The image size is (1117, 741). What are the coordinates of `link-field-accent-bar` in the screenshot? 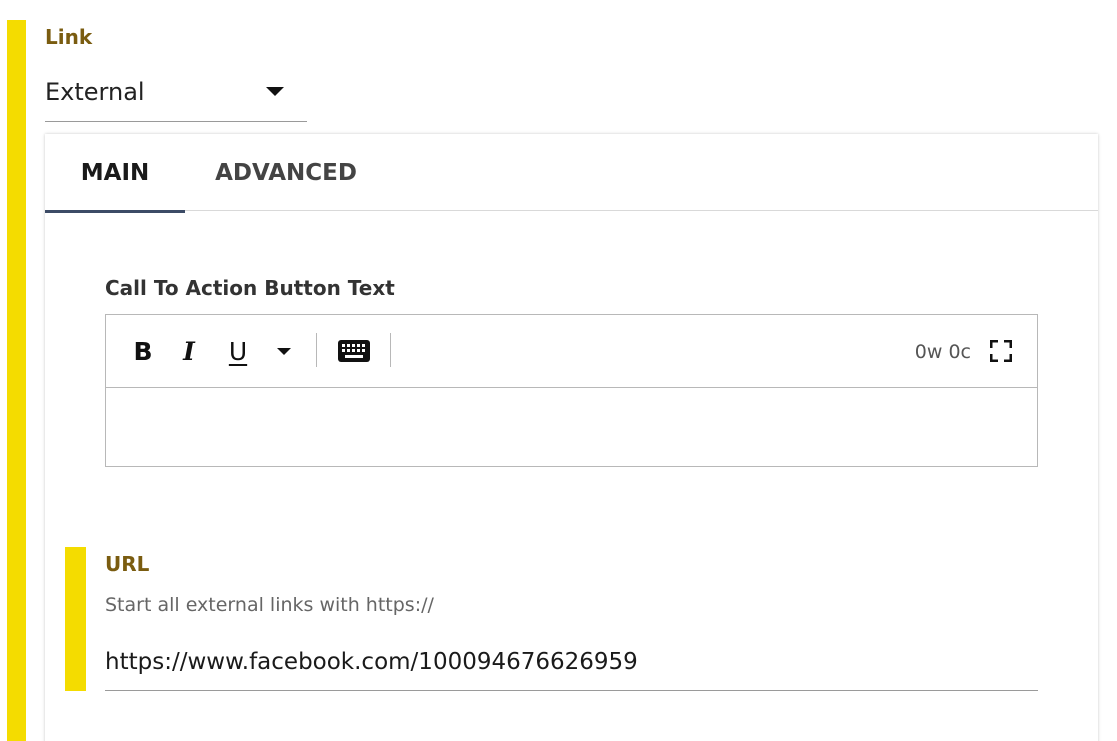 It's located at (16, 380).